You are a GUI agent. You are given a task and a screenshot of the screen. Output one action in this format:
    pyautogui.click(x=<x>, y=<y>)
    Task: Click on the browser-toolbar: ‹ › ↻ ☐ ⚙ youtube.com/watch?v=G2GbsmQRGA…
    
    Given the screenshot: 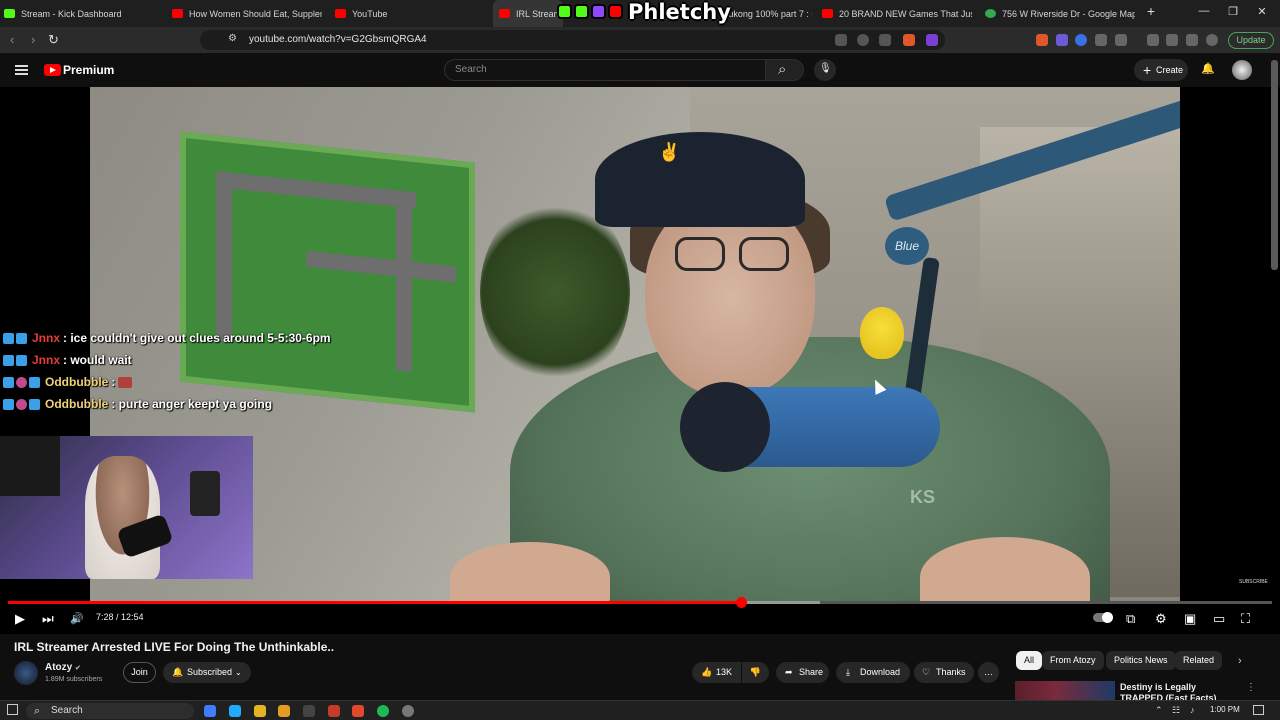 What is the action you would take?
    pyautogui.click(x=640, y=40)
    